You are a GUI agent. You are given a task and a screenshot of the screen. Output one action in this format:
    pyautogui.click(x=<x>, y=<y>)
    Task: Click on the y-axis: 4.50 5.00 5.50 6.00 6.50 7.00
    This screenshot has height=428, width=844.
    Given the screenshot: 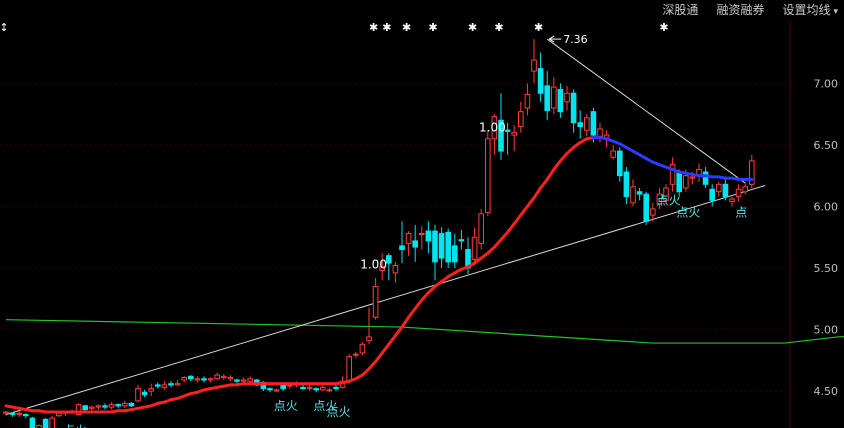 What is the action you would take?
    pyautogui.click(x=826, y=237)
    